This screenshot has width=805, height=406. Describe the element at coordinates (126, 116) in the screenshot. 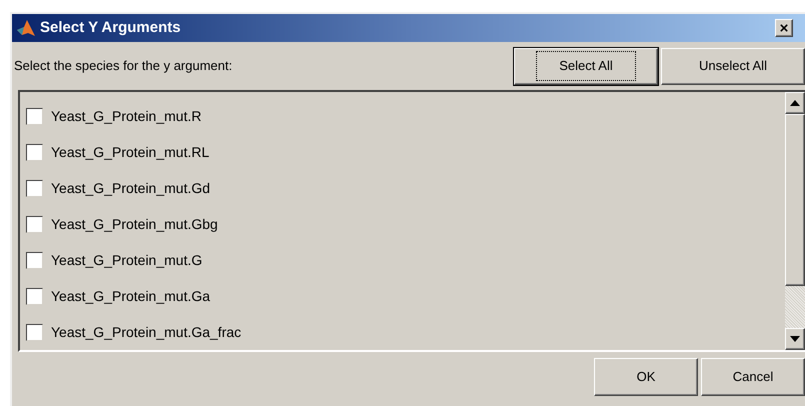

I see `item-label: Yeast_G_Protein_mut.R` at that location.